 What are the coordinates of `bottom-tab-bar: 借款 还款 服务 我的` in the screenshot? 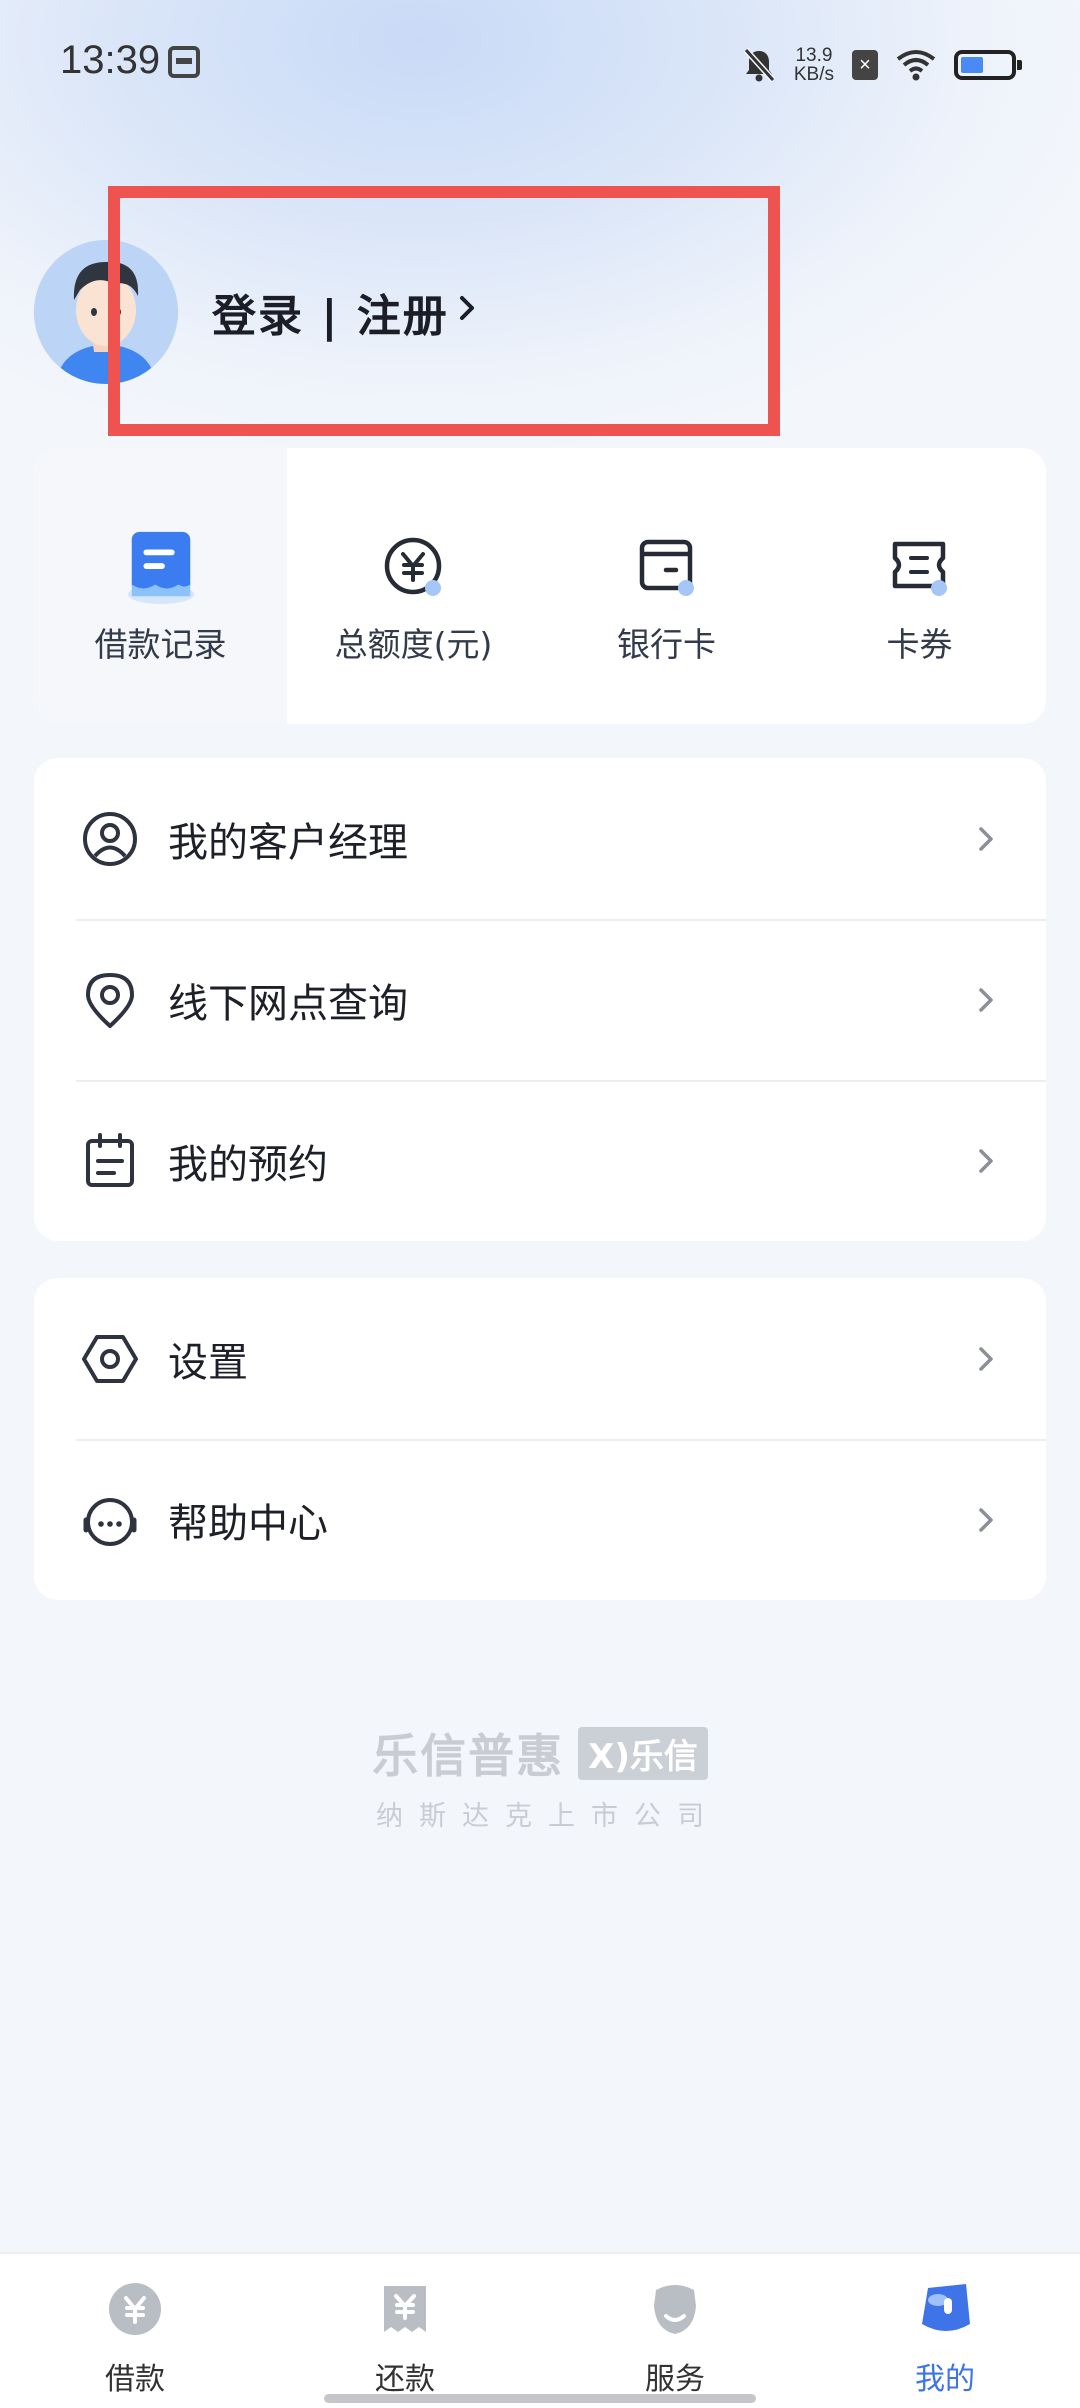 It's located at (540, 2330).